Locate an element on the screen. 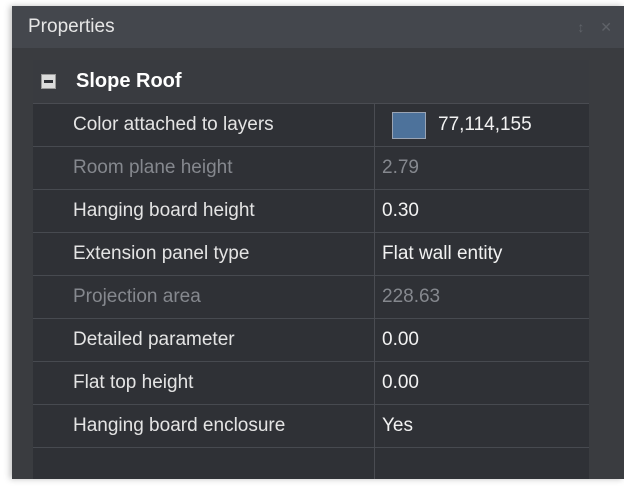 The height and width of the screenshot is (490, 624). panel-right-gutter is located at coordinates (606, 269).